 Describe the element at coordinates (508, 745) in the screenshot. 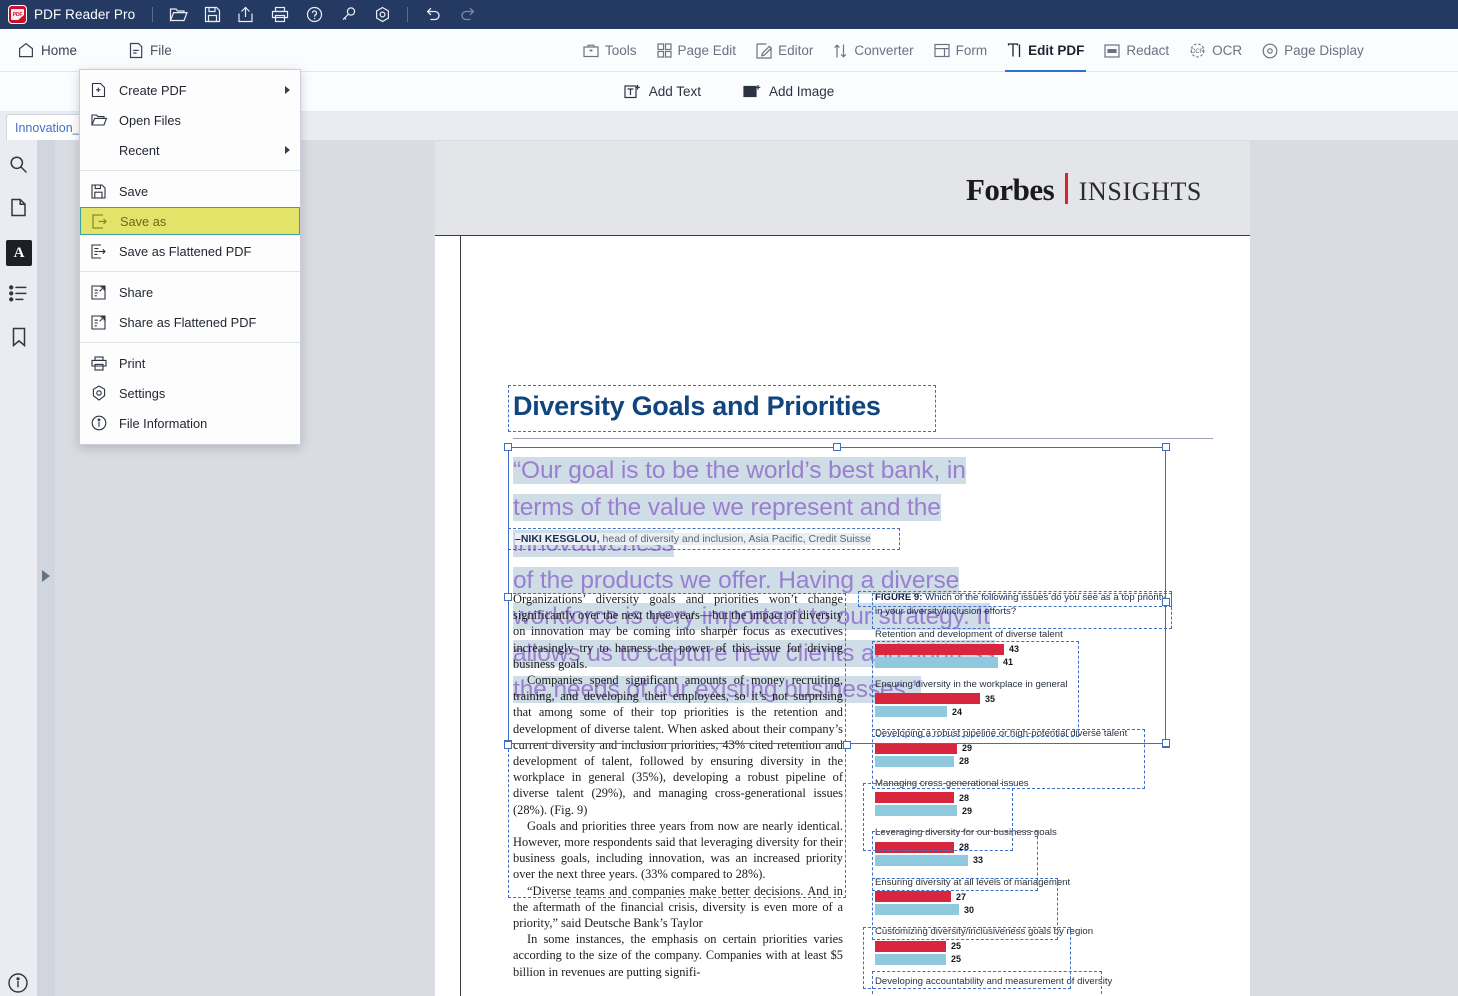

I see `body-handle-bl` at that location.